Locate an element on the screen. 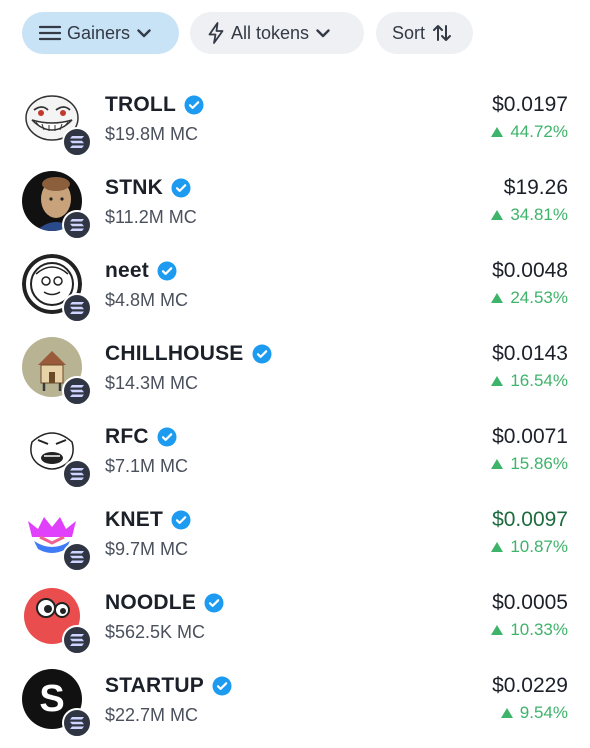  market-cap: $4.8M MC is located at coordinates (147, 300).